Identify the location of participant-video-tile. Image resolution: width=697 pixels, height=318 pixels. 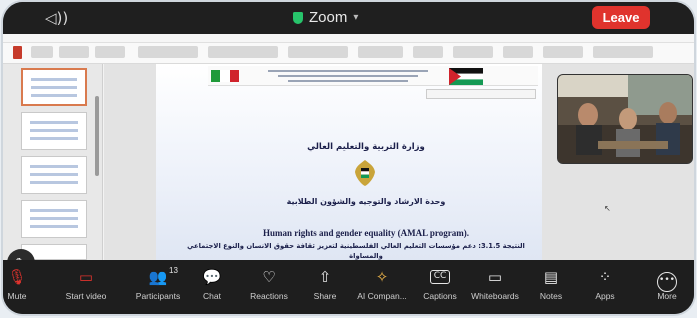
(625, 119).